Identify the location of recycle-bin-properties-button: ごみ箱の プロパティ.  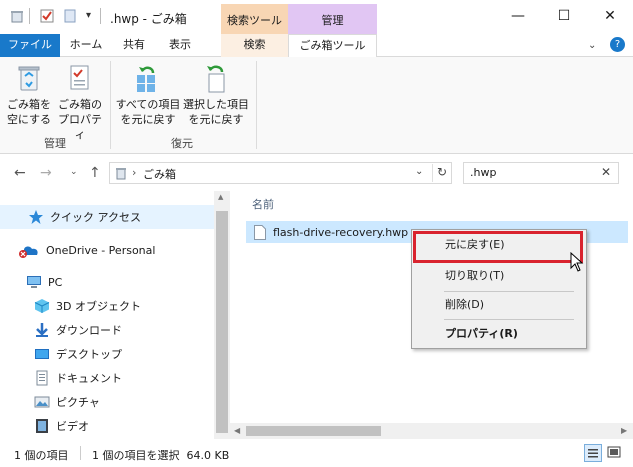
(80, 102).